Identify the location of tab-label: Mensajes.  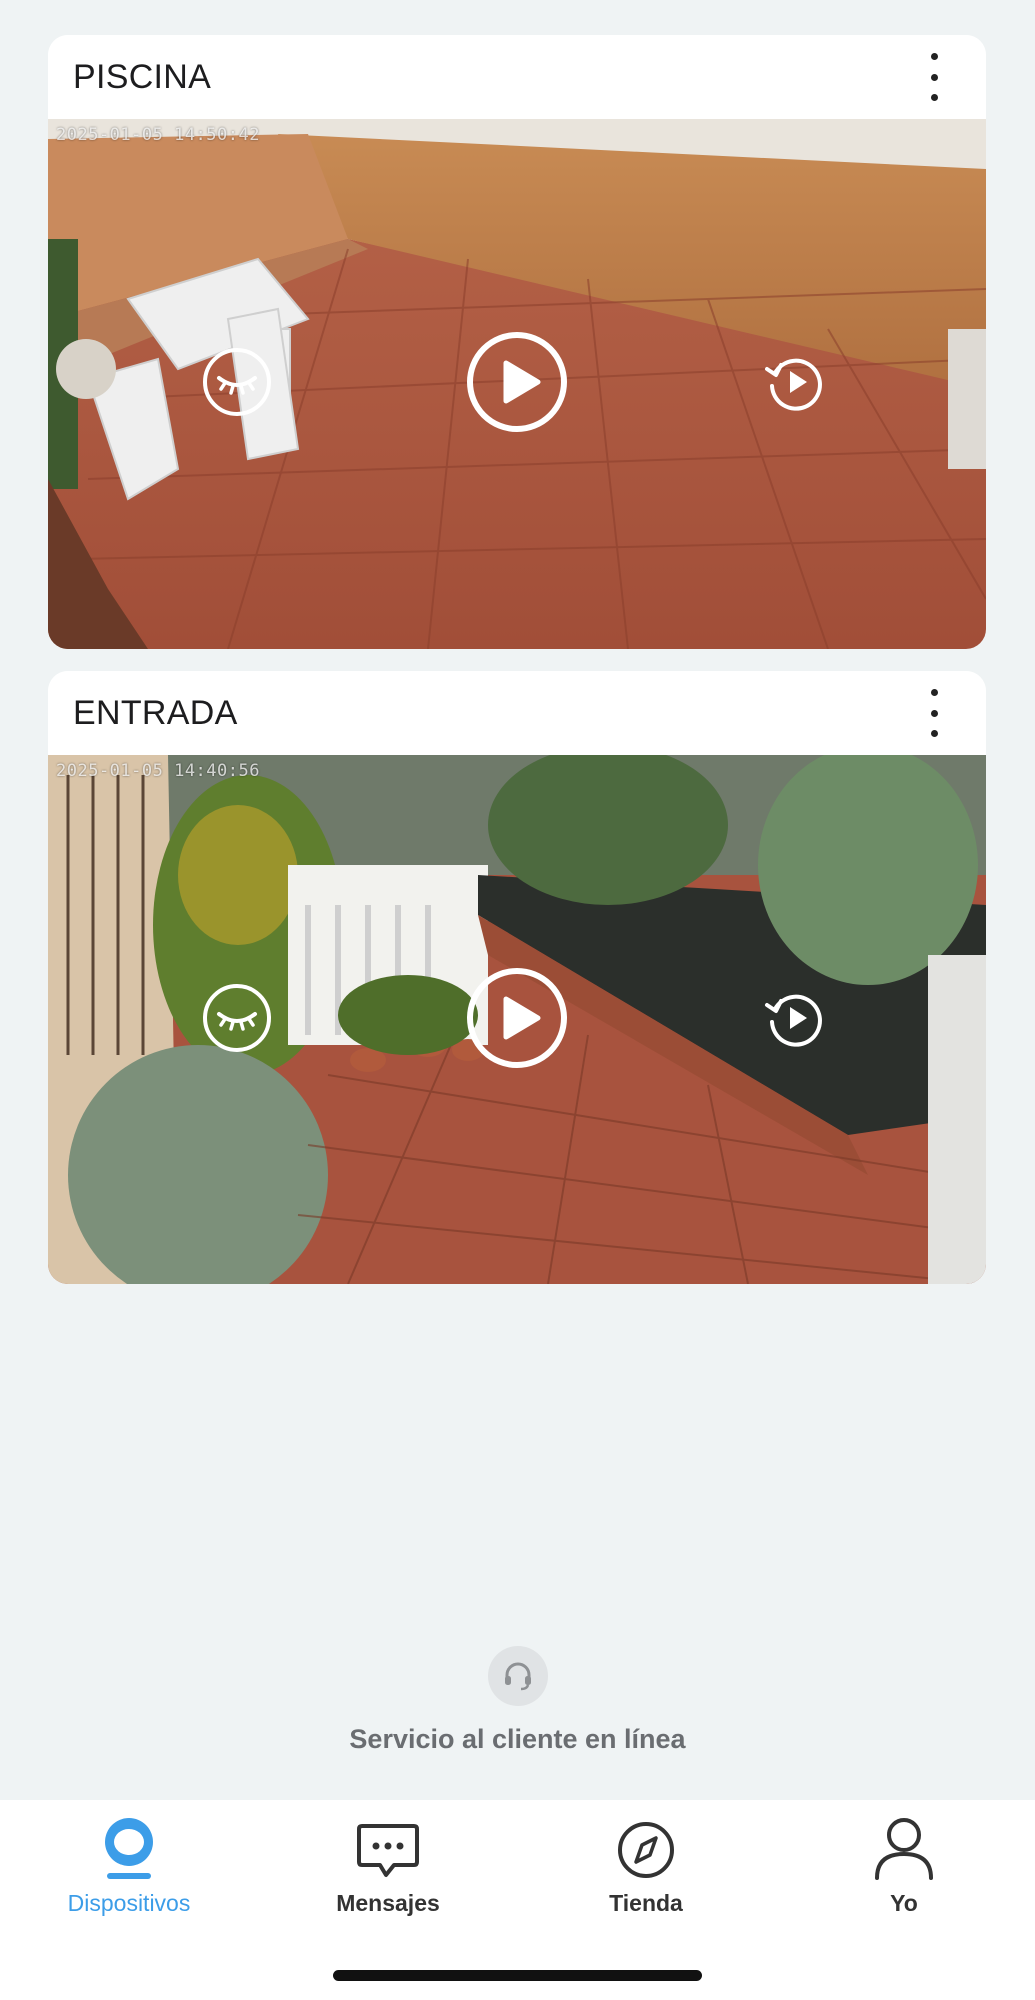
(388, 1903).